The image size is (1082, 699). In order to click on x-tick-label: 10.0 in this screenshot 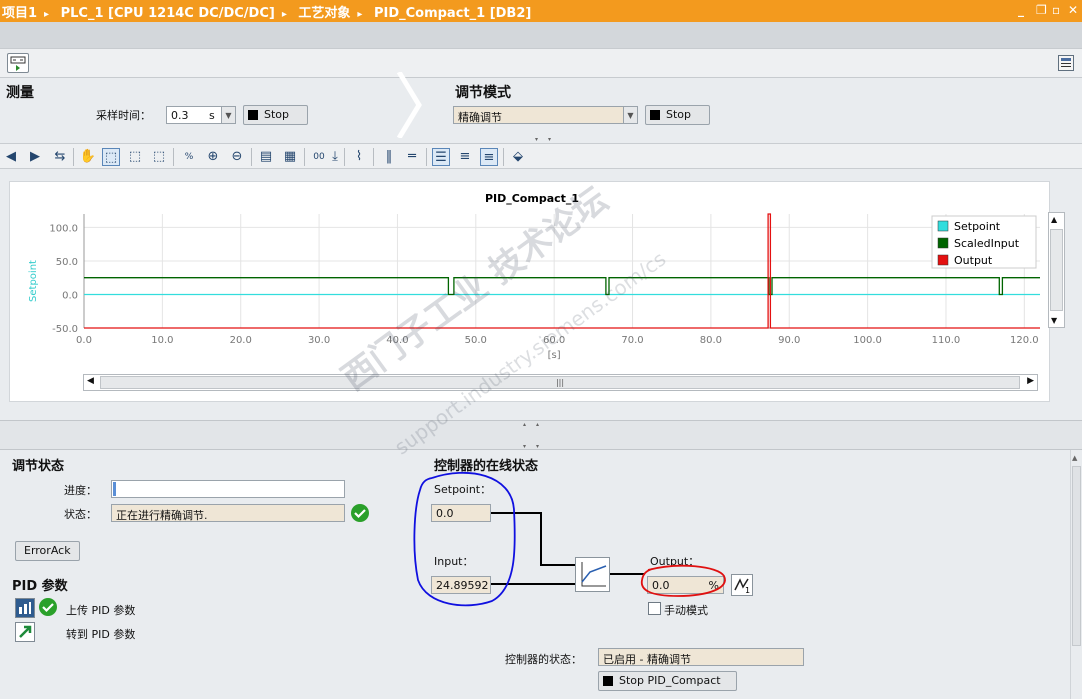, I will do `click(162, 340)`.